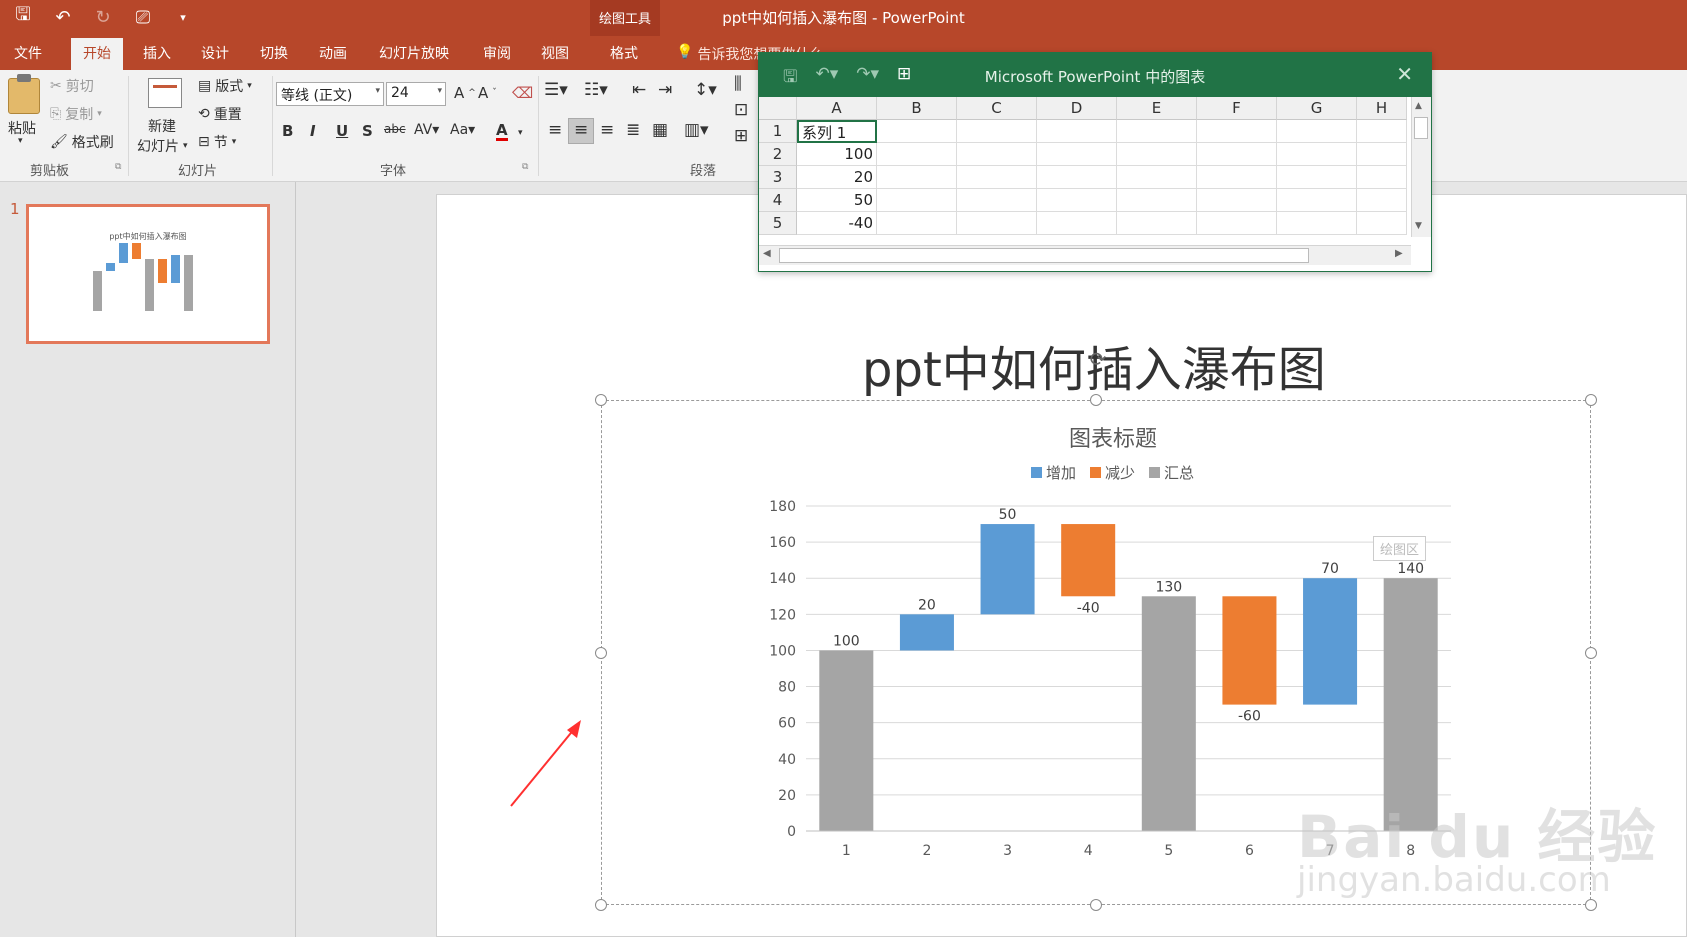 The width and height of the screenshot is (1687, 937). What do you see at coordinates (525, 167) in the screenshot?
I see `font-launcher-icon: ⧉` at bounding box center [525, 167].